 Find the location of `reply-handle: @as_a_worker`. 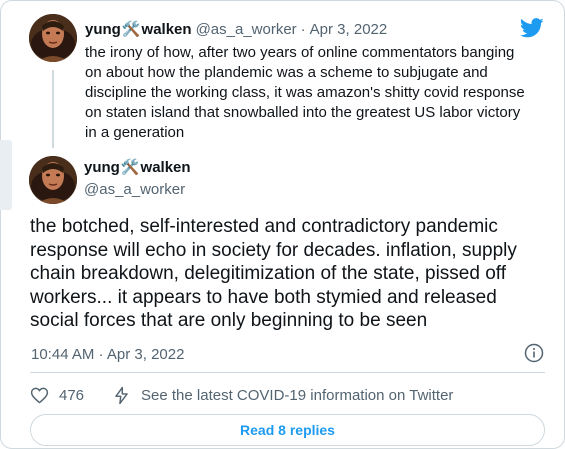

reply-handle: @as_a_worker is located at coordinates (246, 29).